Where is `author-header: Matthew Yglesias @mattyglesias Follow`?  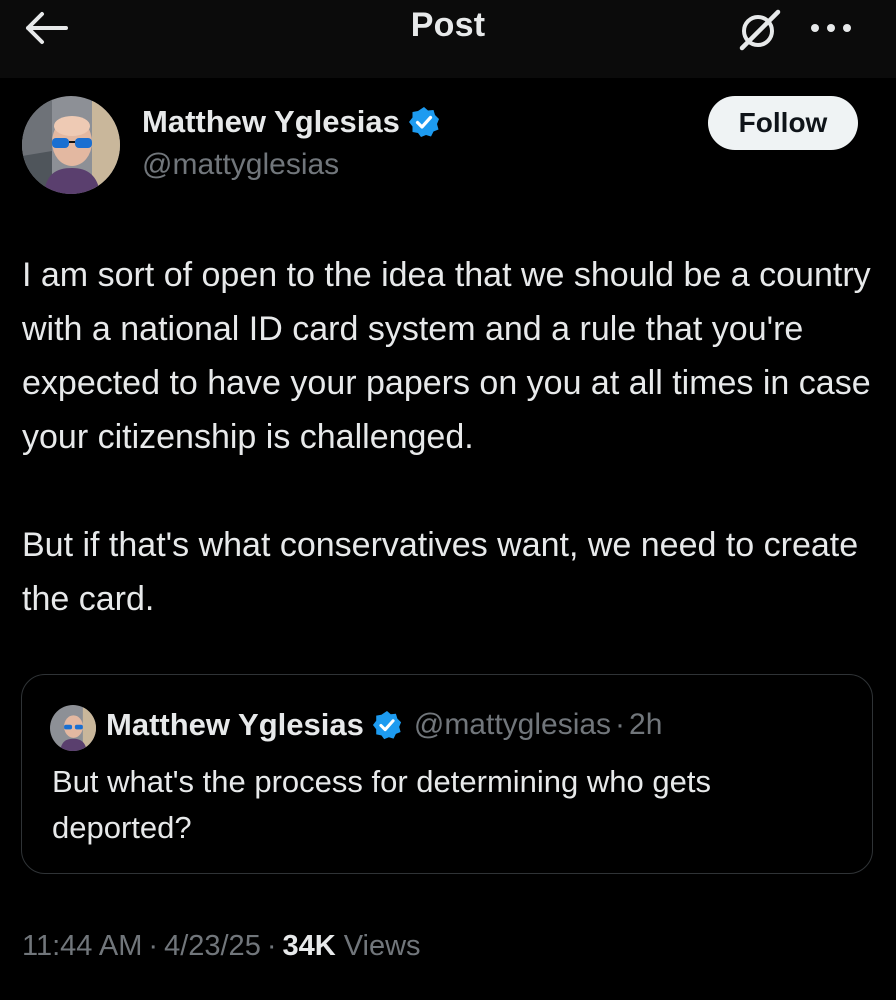
author-header: Matthew Yglesias @mattyglesias Follow is located at coordinates (448, 146).